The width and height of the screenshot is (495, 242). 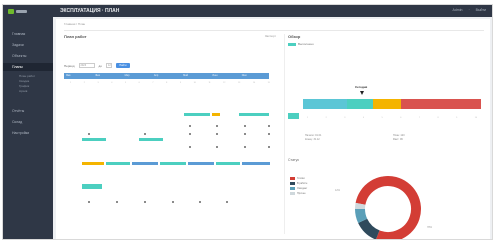 I want to click on sidebar-item-plans: Планы, so click(x=28, y=67).